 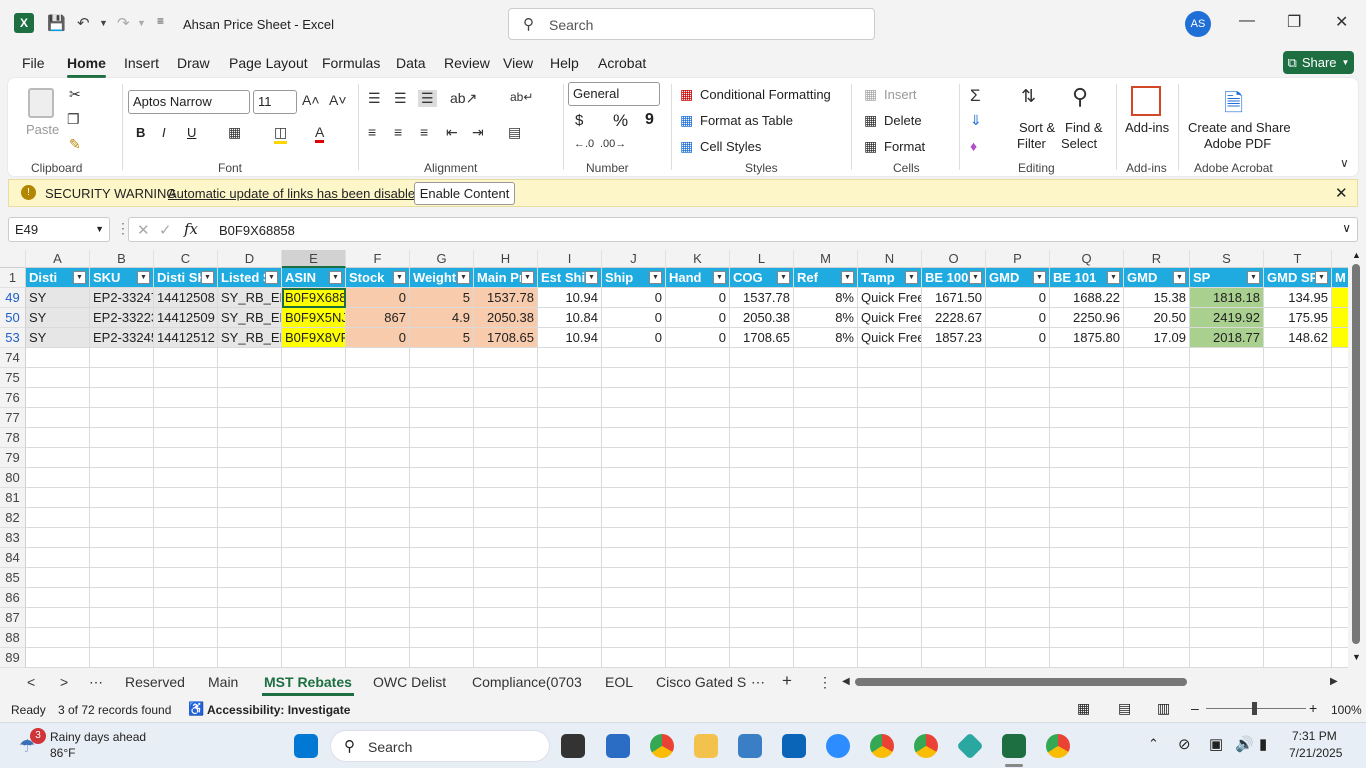 What do you see at coordinates (1087, 298) in the screenshot?
I see `table-cell: 1688.22` at bounding box center [1087, 298].